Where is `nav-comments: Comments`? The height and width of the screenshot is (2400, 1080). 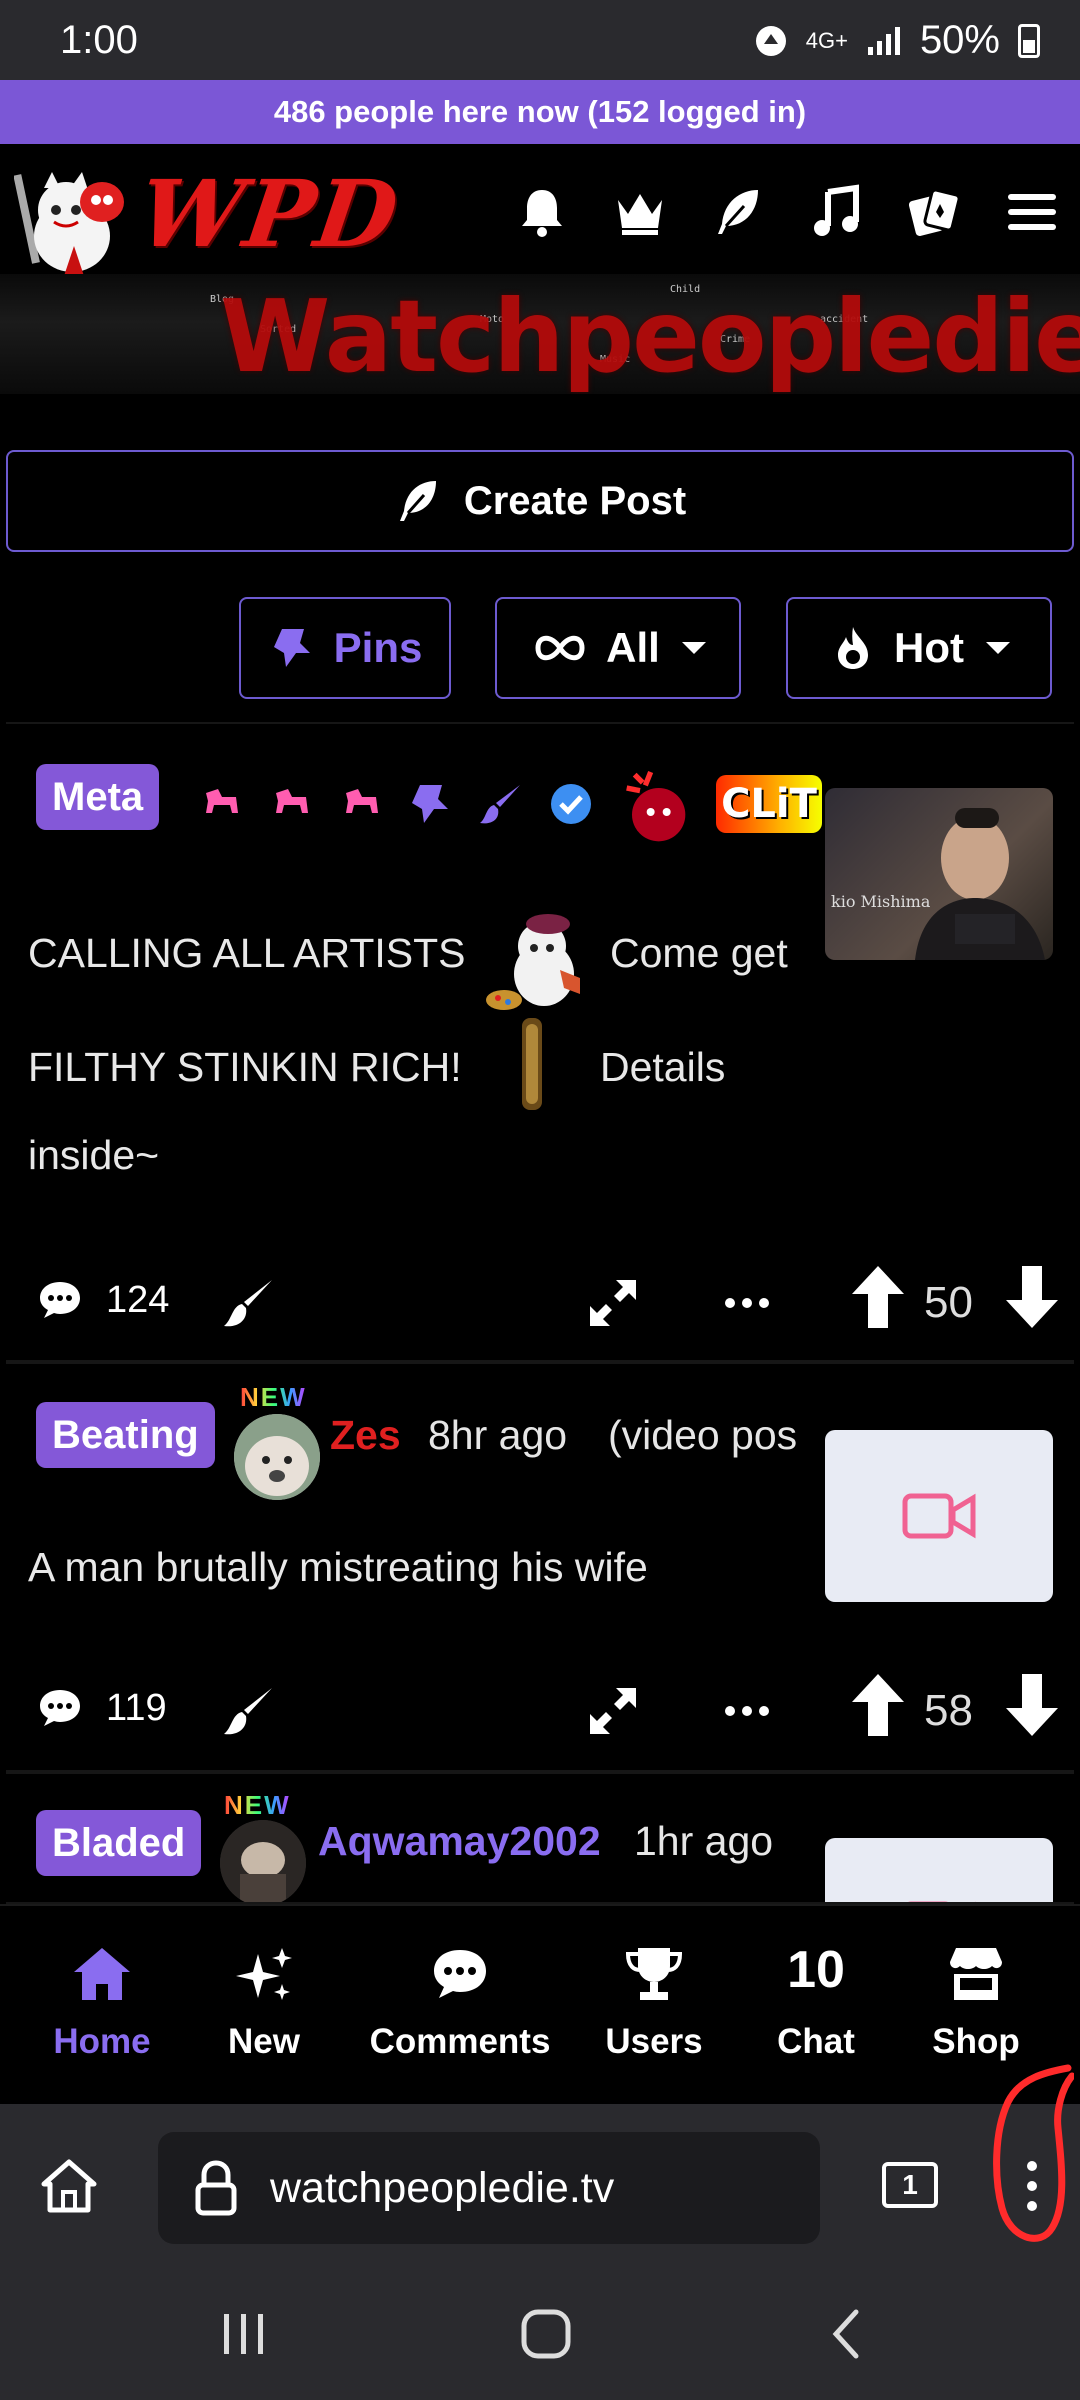
nav-comments: Comments is located at coordinates (460, 2006).